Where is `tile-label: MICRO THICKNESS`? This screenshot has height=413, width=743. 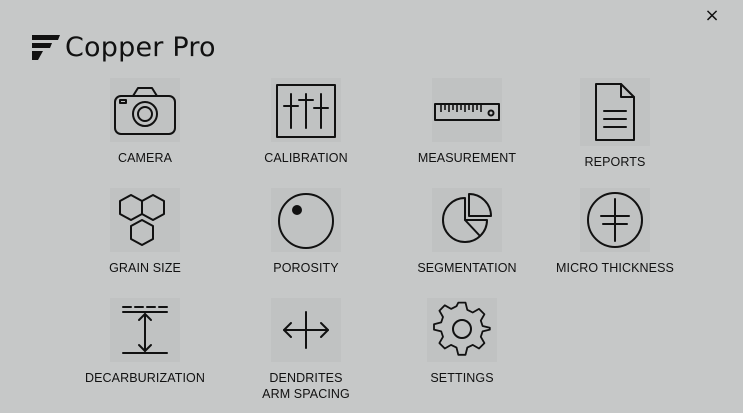 tile-label: MICRO THICKNESS is located at coordinates (615, 268).